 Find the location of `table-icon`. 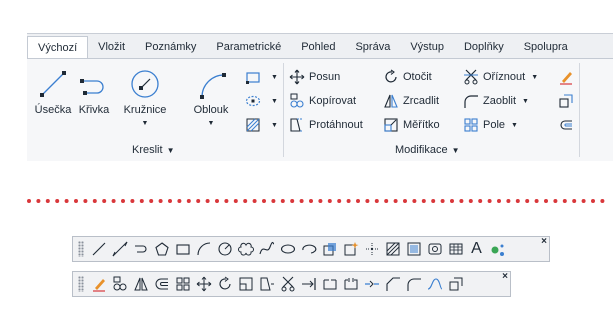

table-icon is located at coordinates (455, 249).